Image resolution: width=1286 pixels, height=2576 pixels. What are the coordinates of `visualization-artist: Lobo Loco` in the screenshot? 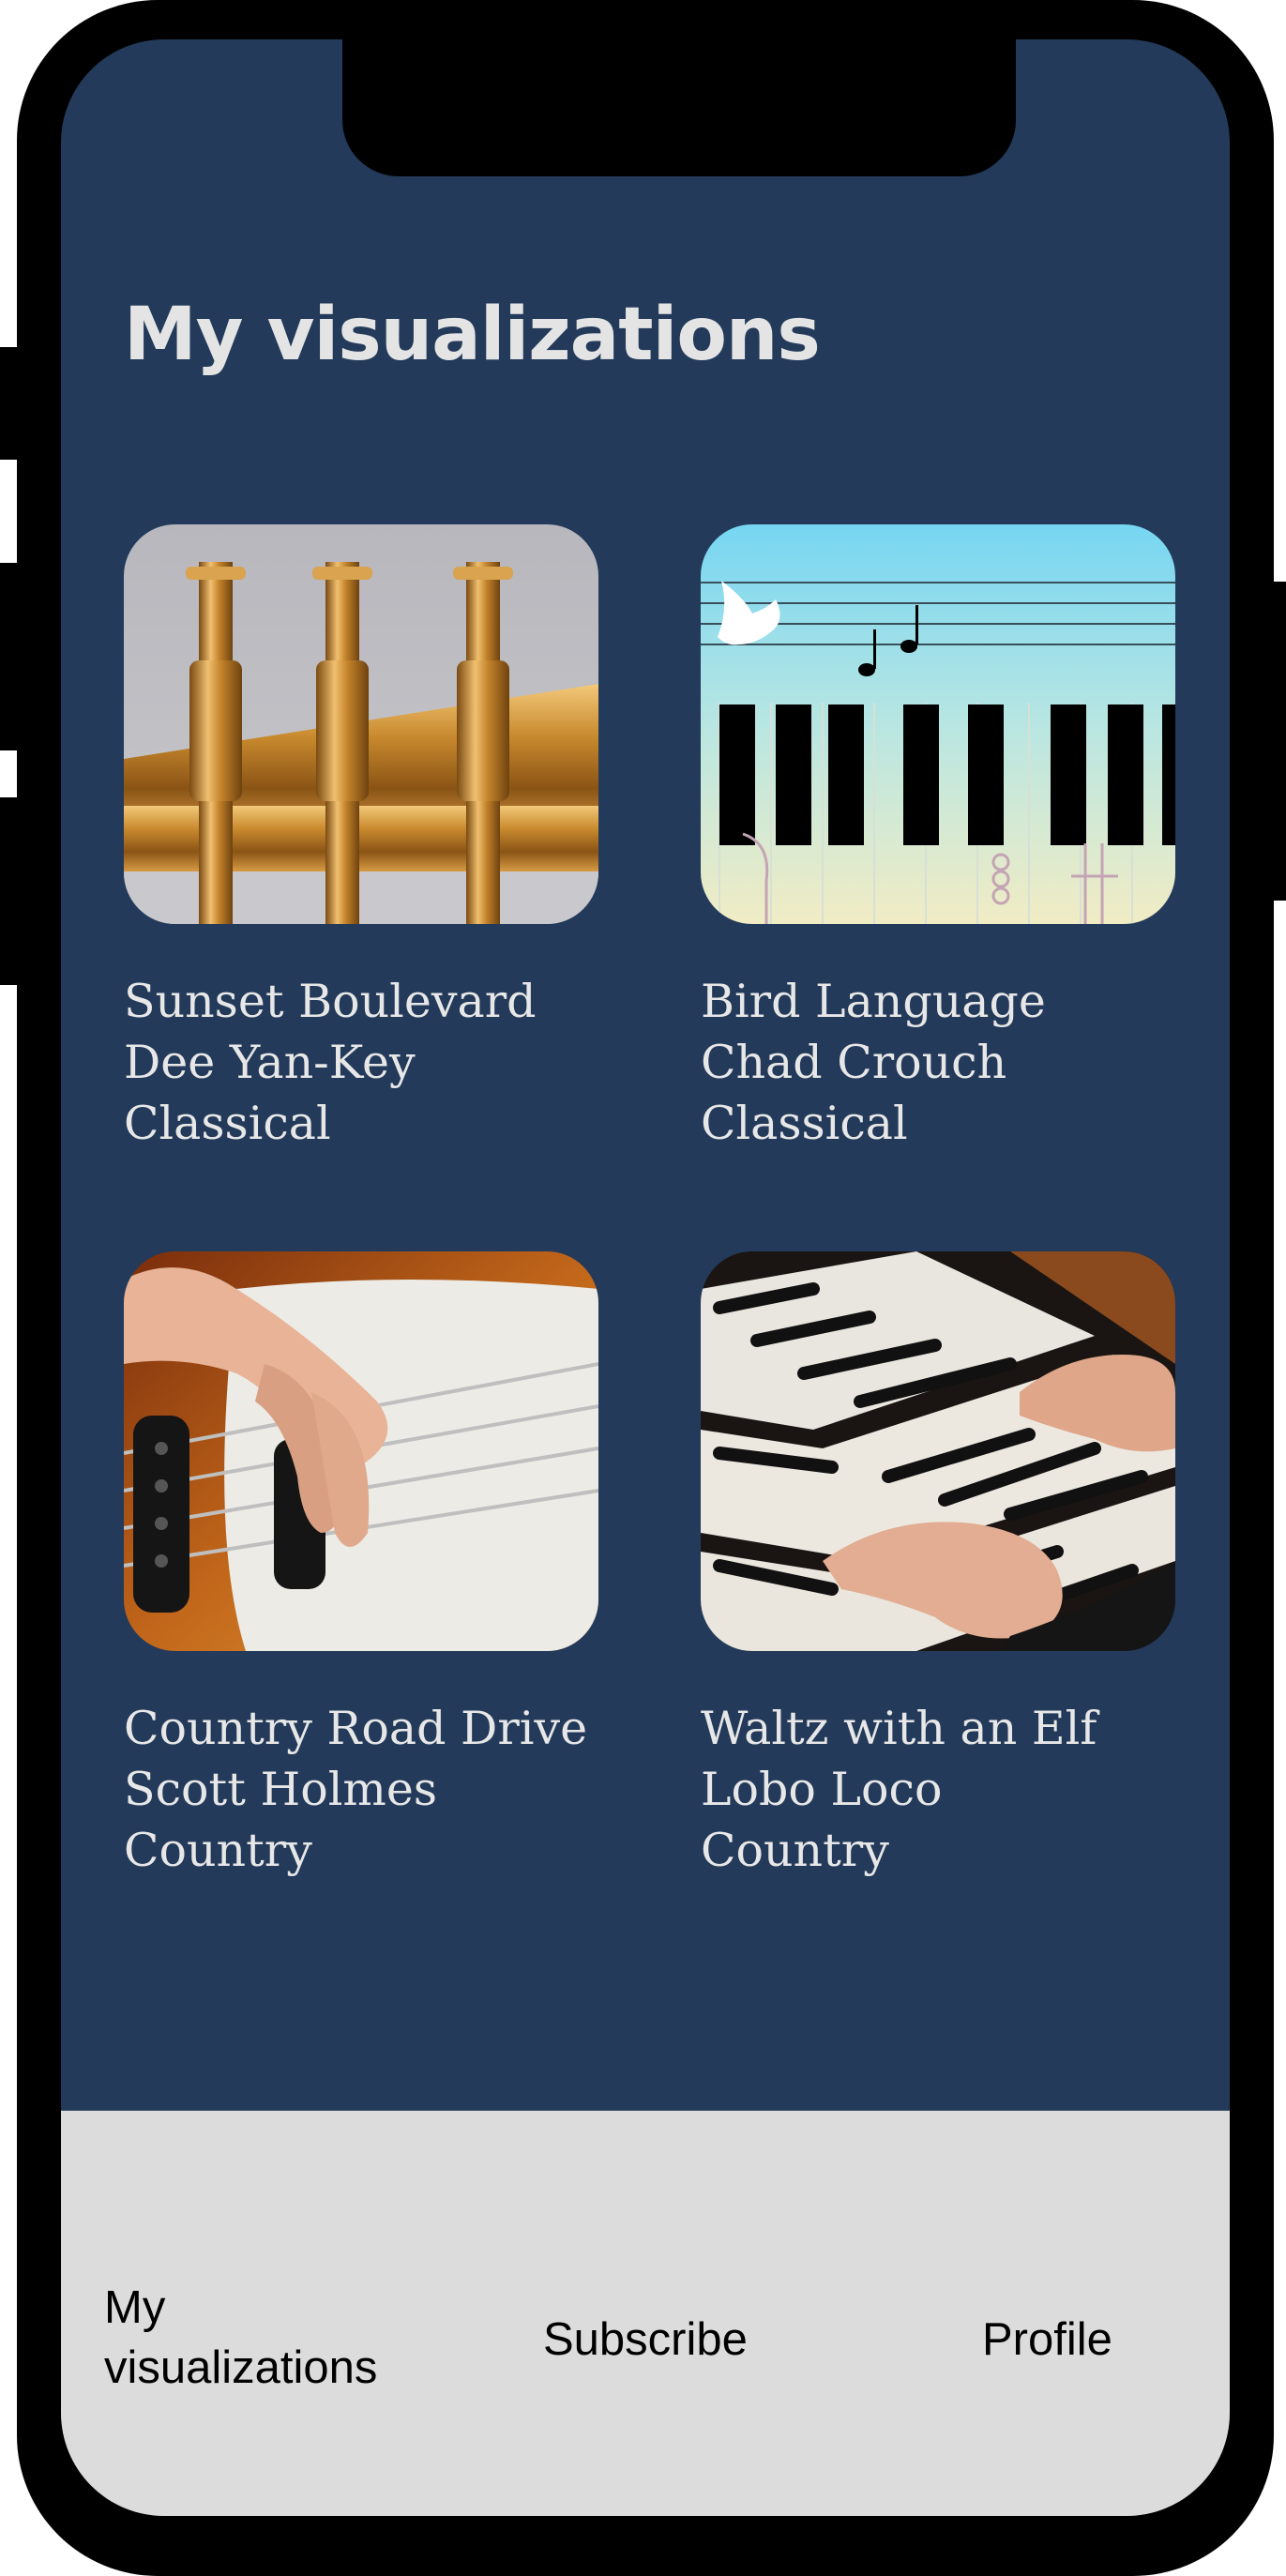 It's located at (822, 1790).